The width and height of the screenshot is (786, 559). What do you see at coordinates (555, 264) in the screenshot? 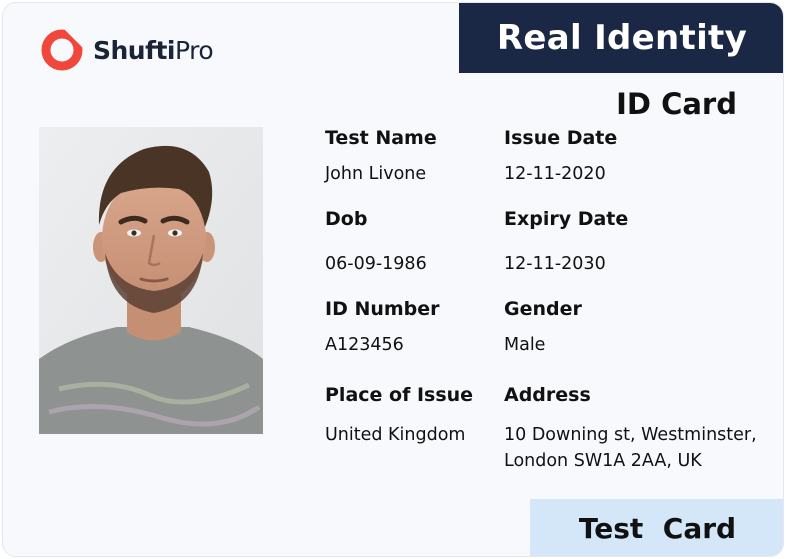
I see `expiry-date-value: 12-11-2030` at bounding box center [555, 264].